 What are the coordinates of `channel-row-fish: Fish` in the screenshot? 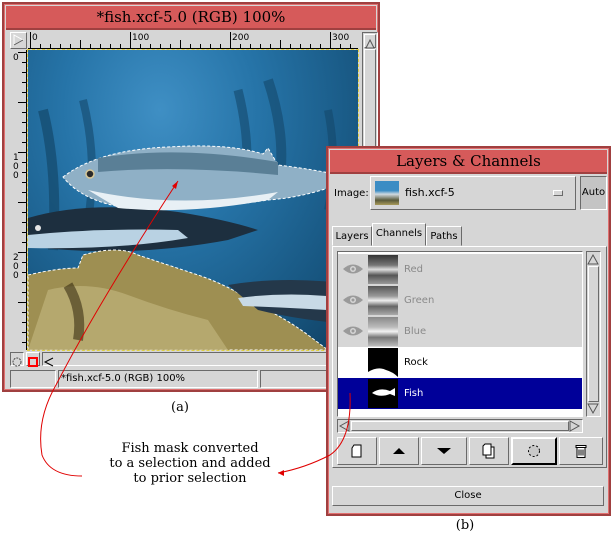 It's located at (460, 393).